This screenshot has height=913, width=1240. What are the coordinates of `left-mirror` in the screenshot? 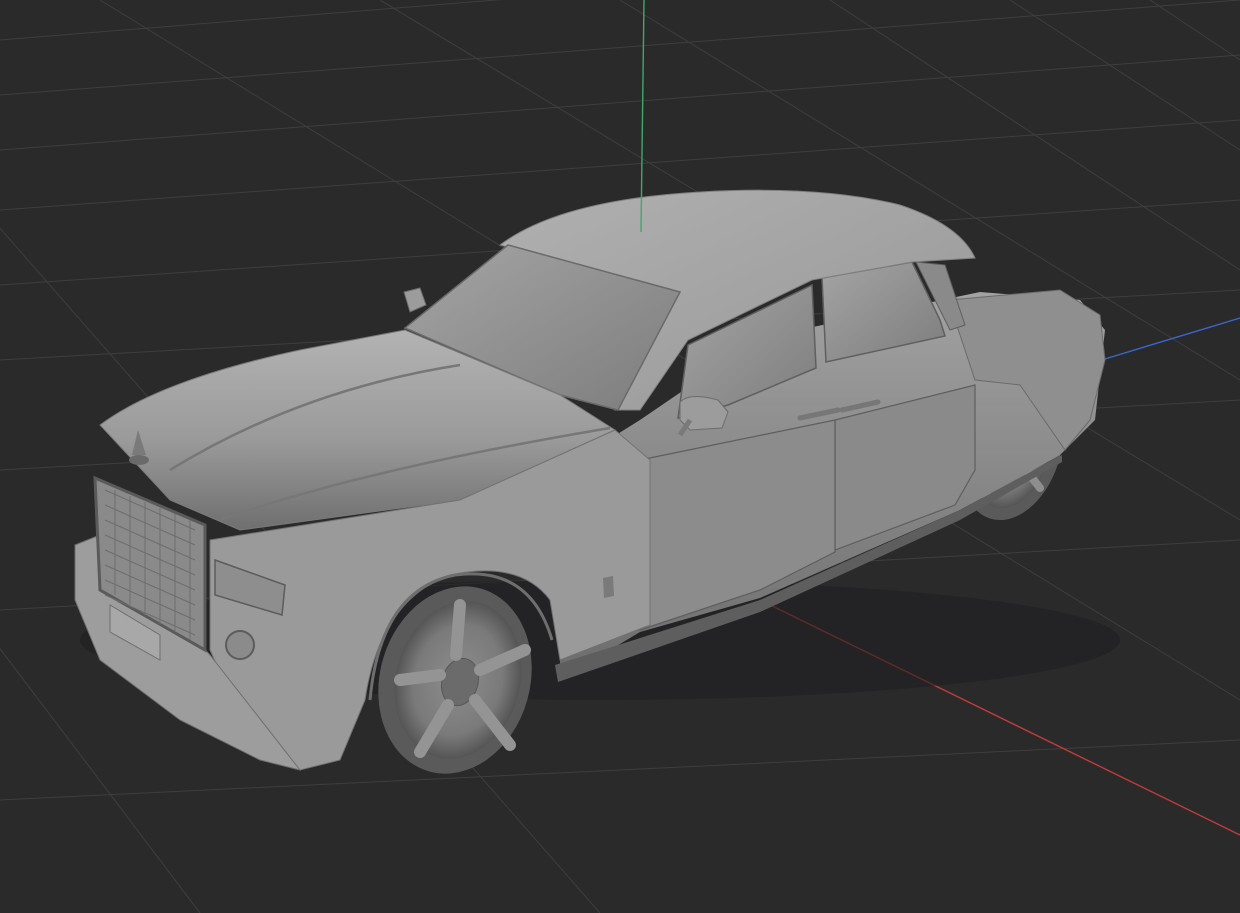 It's located at (415, 300).